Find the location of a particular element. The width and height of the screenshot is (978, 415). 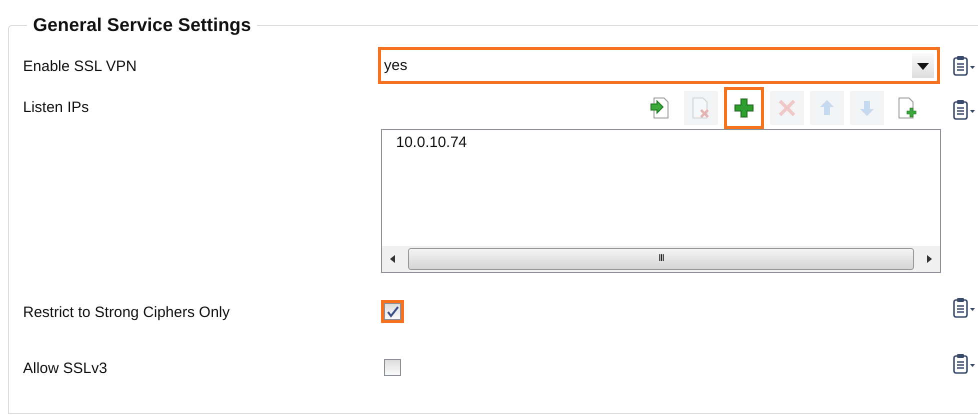

field-label: Enable SSL VPN is located at coordinates (80, 66).